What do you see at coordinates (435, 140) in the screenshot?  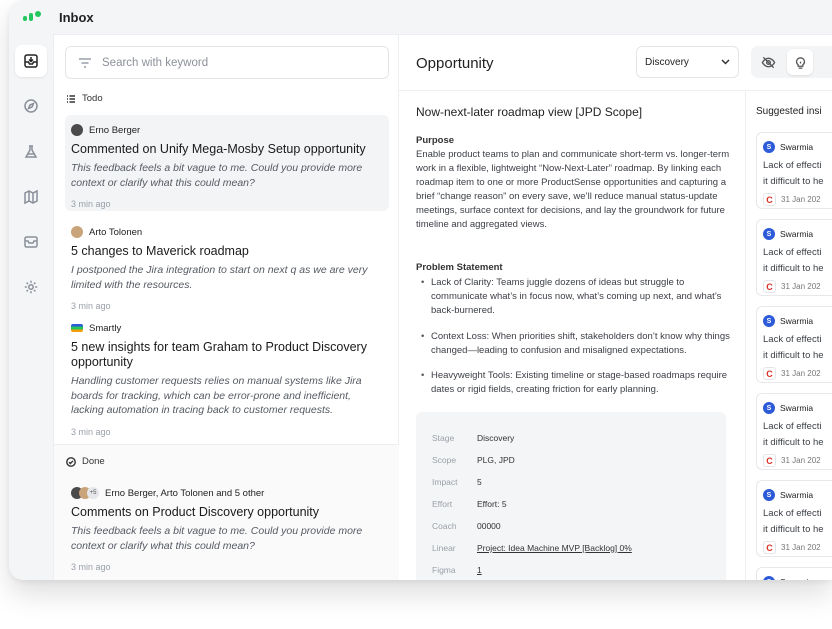 I see `purpose-heading: Purpose` at bounding box center [435, 140].